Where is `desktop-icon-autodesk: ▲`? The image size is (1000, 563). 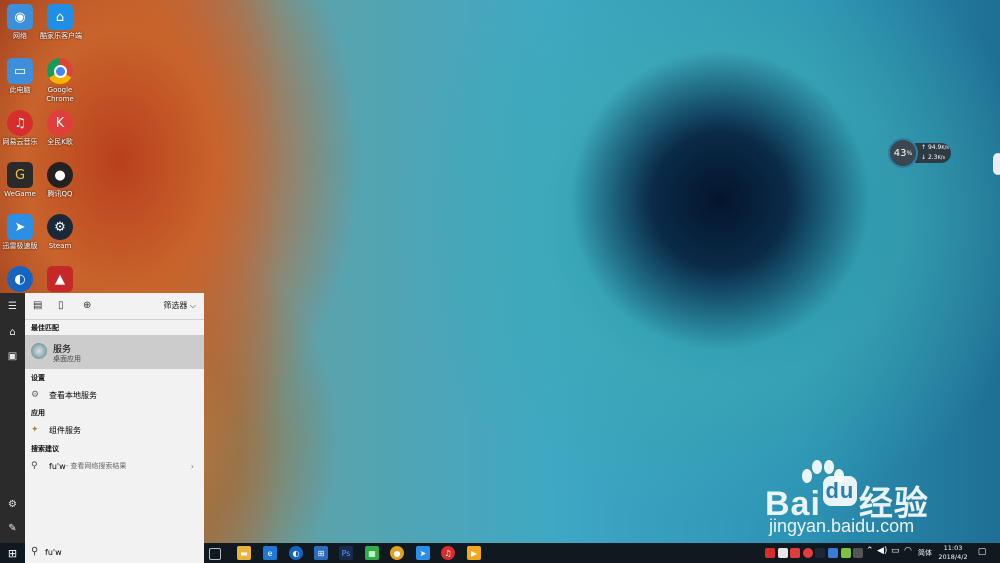
desktop-icon-autodesk: ▲ is located at coordinates (60, 280).